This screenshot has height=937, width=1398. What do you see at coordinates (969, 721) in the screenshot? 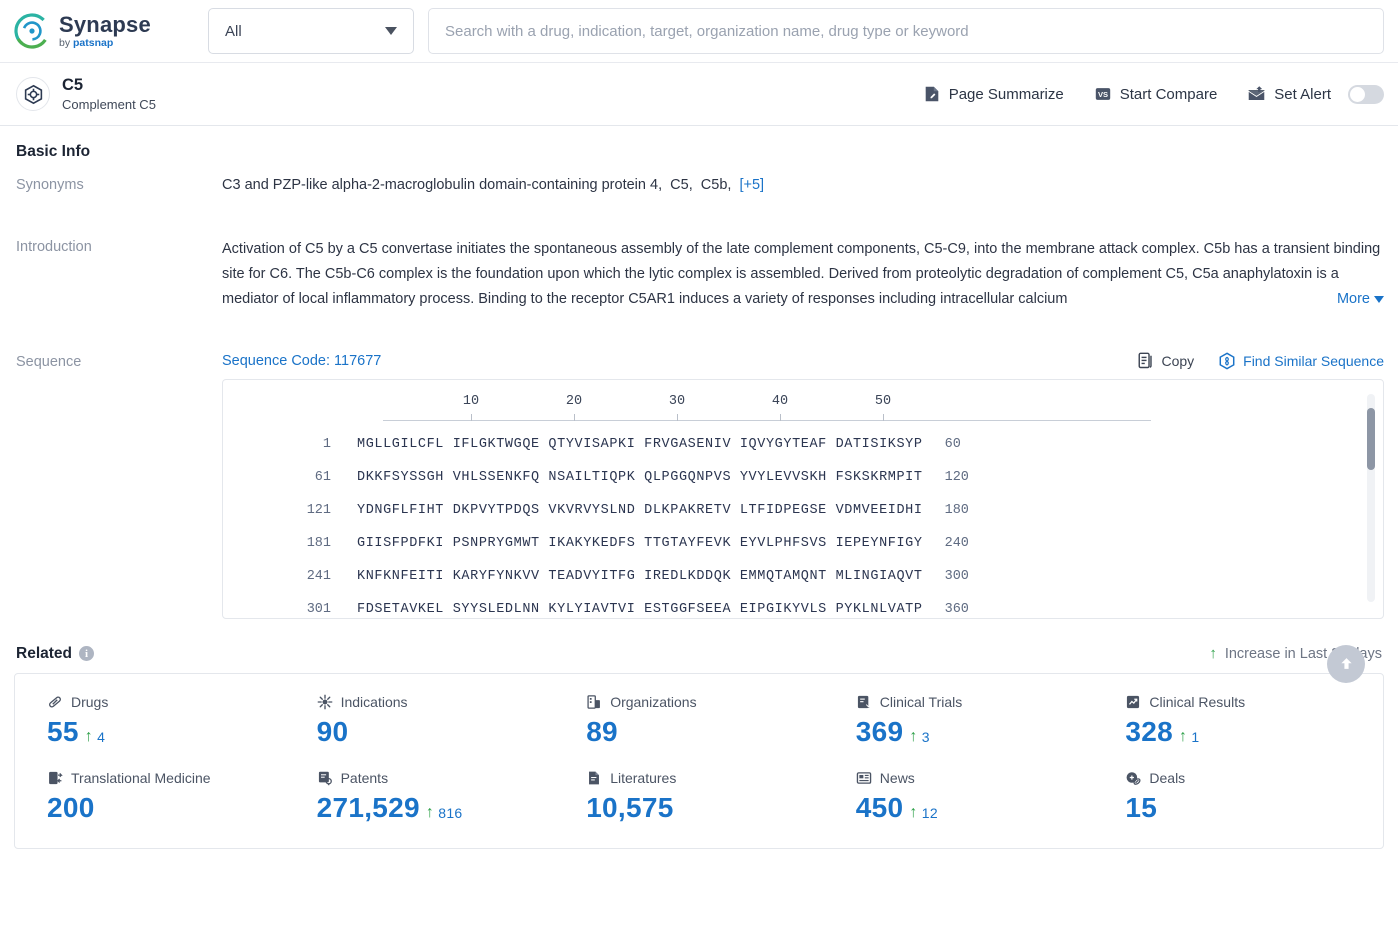
I see `related-stat-clinical-trials: Clinical Trials 369 ↑ 3` at bounding box center [969, 721].